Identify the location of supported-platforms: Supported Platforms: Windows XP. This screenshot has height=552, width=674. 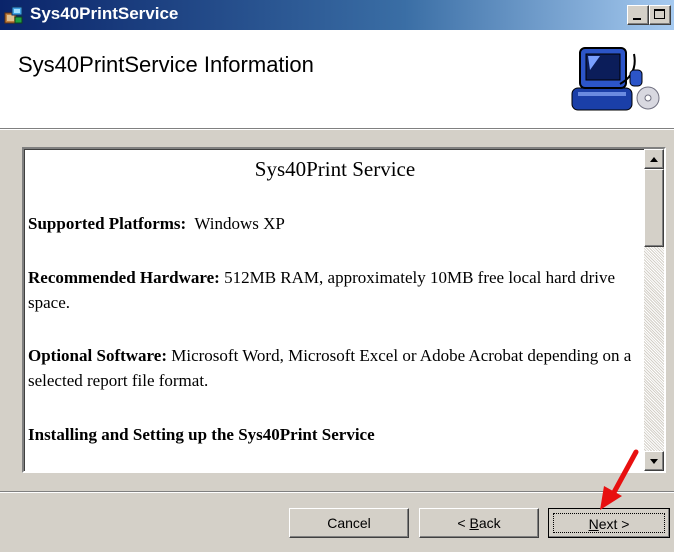
(334, 223).